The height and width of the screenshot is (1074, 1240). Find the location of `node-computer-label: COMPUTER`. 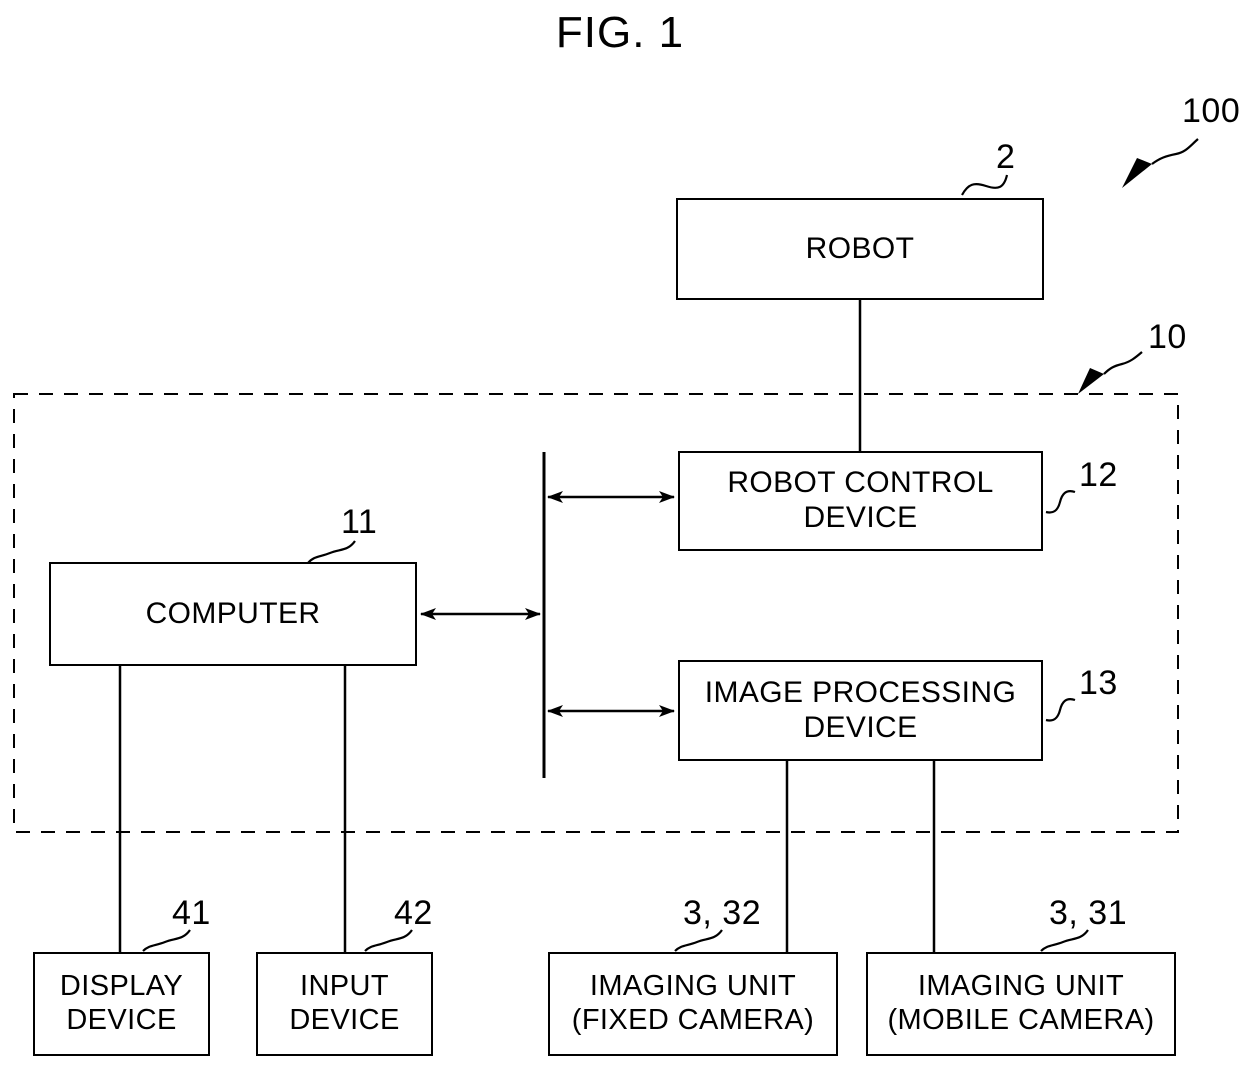

node-computer-label: COMPUTER is located at coordinates (233, 613).